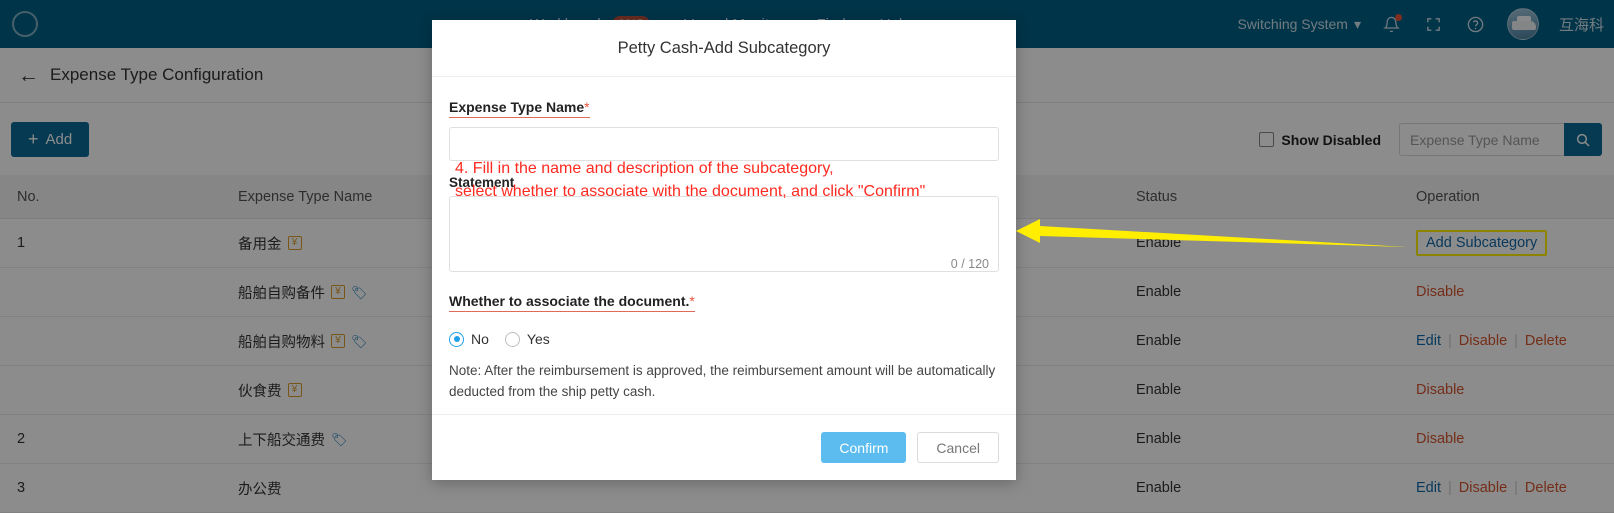 The image size is (1614, 513). I want to click on modal-header: Petty Cash-Add Subcategory, so click(724, 48).